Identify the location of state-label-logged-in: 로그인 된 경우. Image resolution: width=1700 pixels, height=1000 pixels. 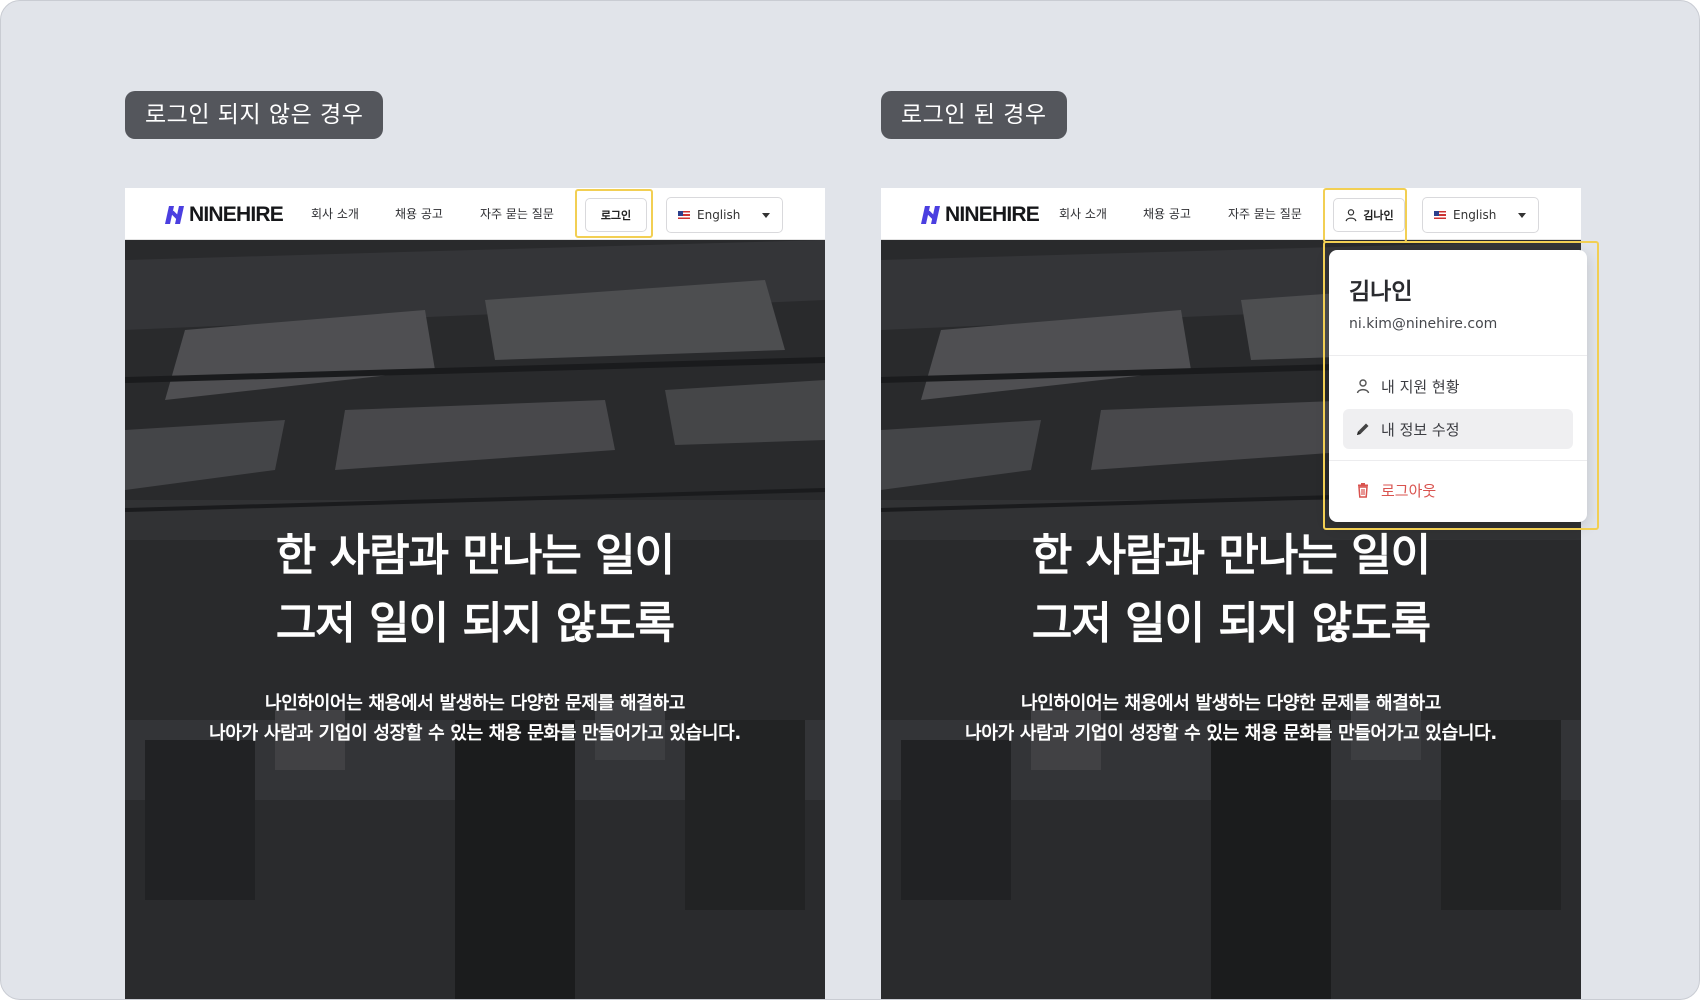
(974, 115).